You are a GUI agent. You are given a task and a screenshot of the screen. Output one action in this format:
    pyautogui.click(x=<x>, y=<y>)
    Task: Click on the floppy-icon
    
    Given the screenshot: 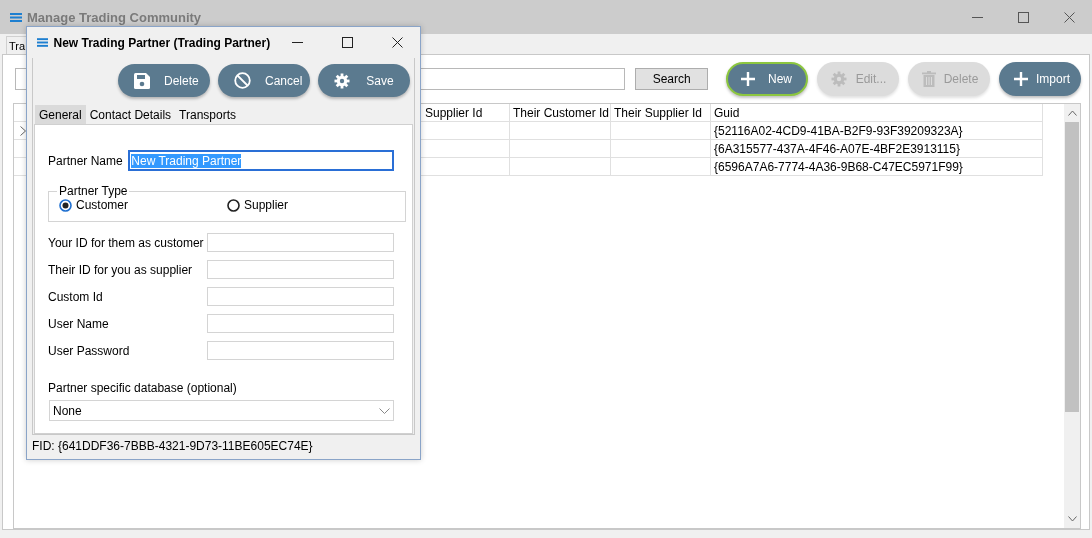 What is the action you would take?
    pyautogui.click(x=142, y=80)
    